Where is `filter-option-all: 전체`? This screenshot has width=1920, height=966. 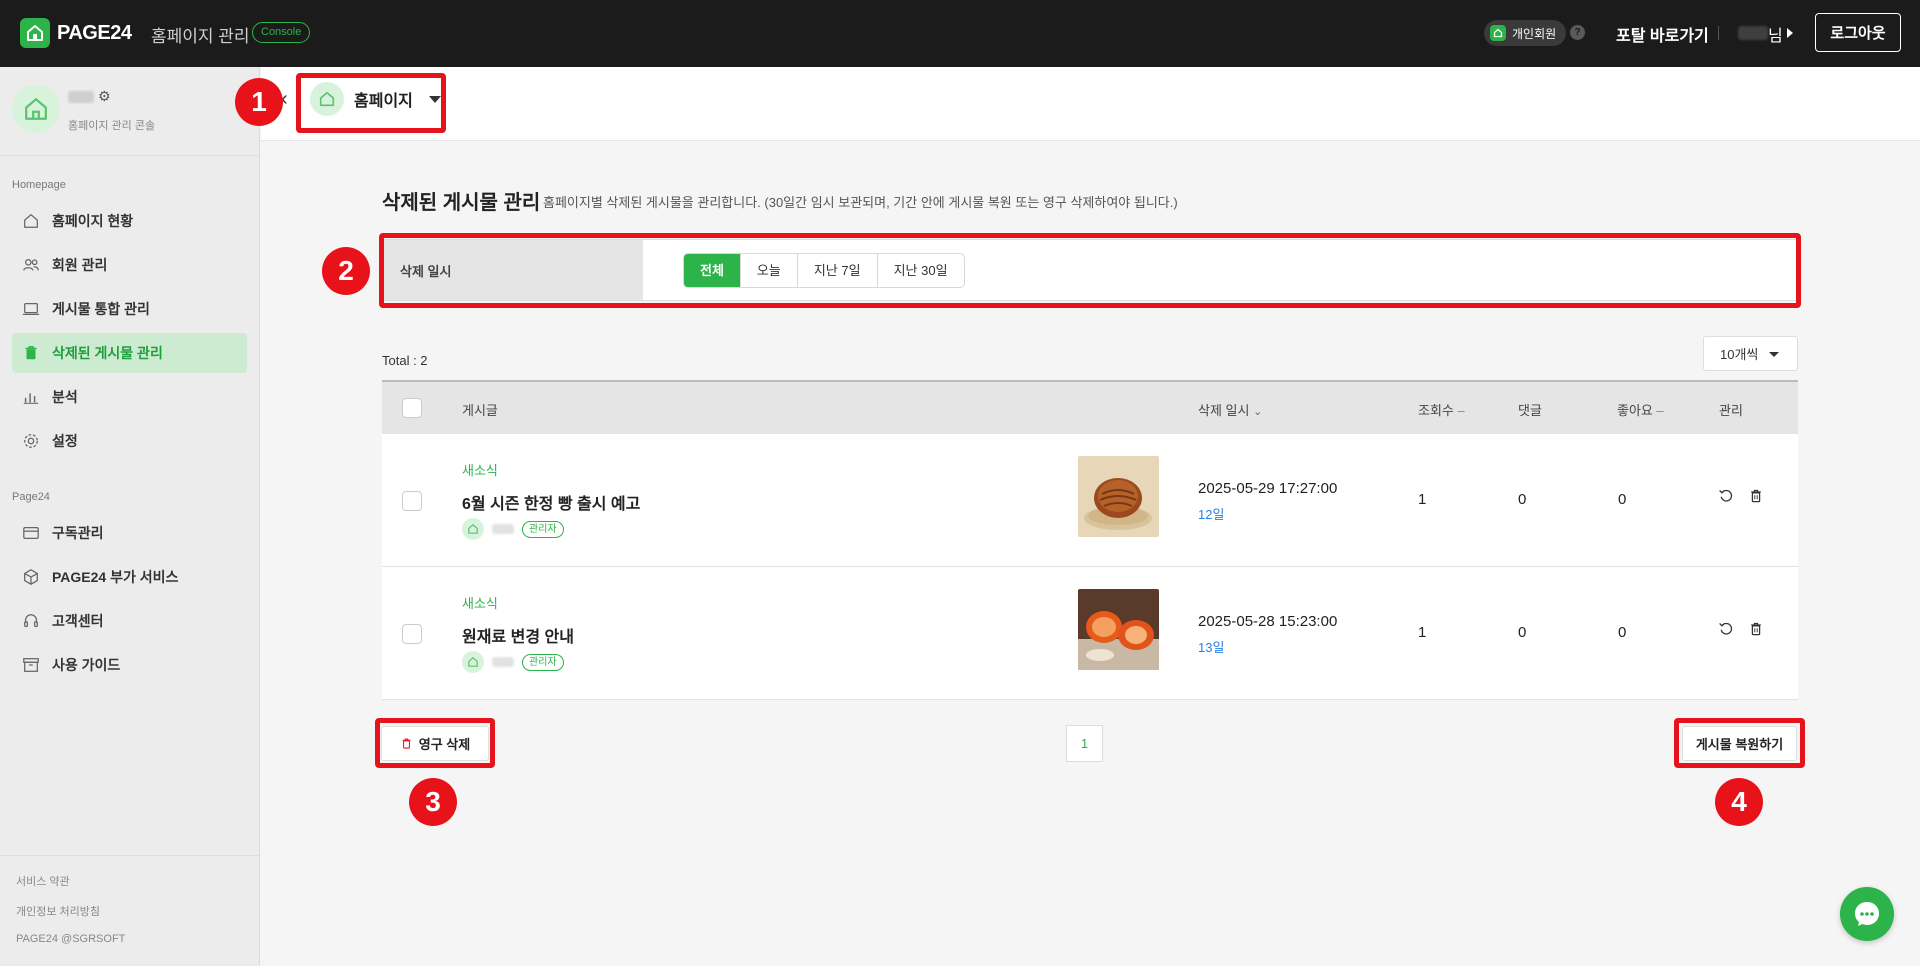
filter-option-all: 전체 is located at coordinates (712, 270).